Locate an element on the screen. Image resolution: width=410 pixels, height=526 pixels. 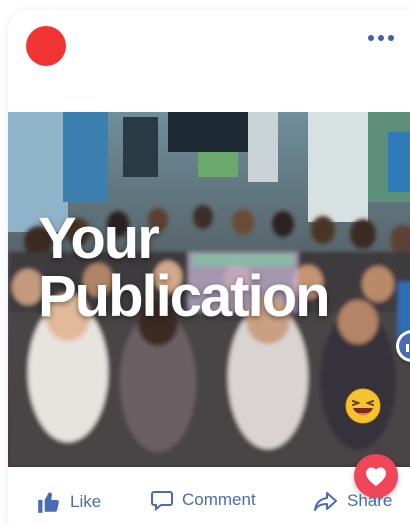
comment-button: Comment is located at coordinates (203, 500).